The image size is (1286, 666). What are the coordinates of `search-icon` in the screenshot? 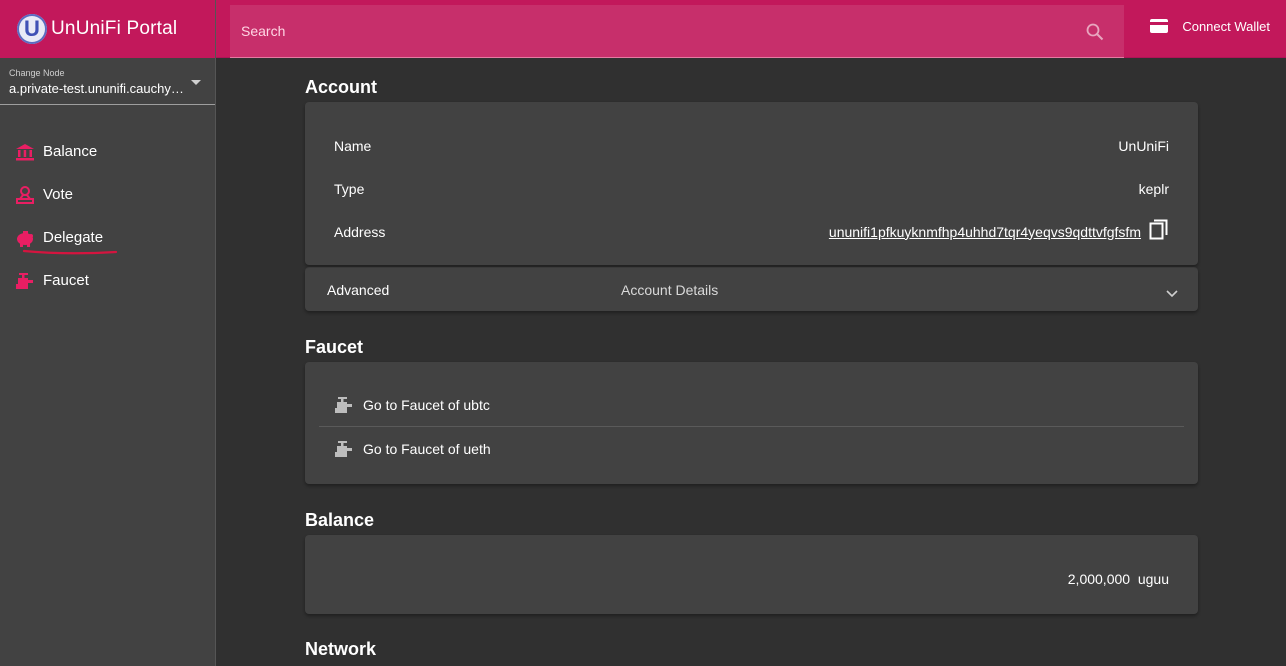 It's located at (1095, 34).